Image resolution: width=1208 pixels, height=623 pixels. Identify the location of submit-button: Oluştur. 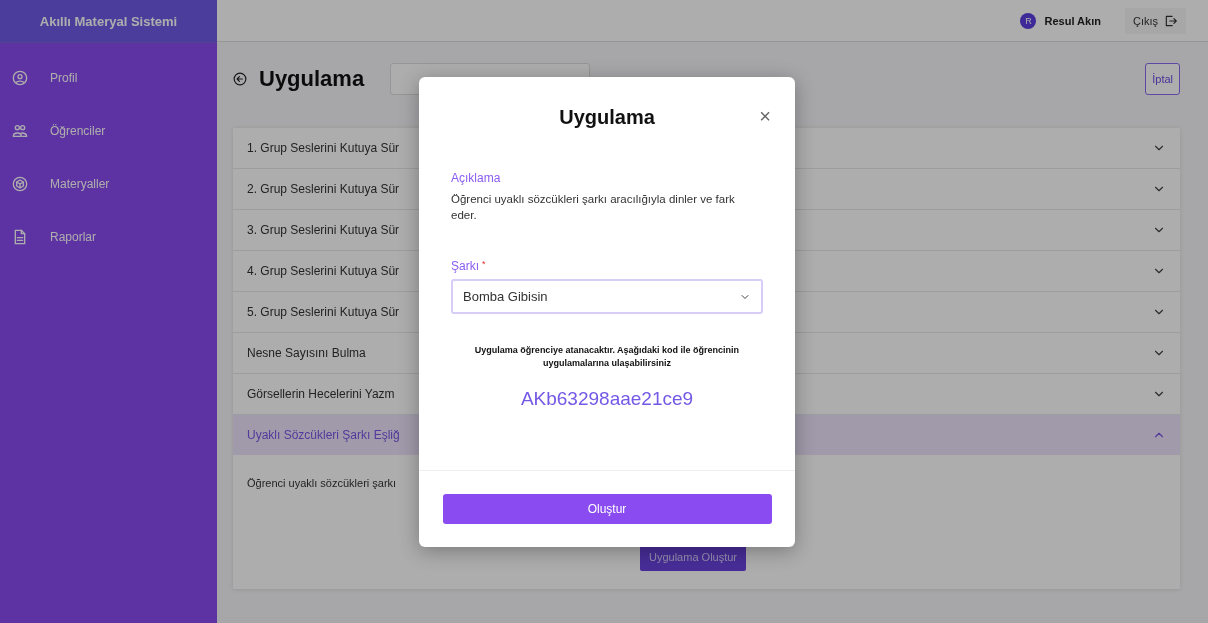
(607, 509).